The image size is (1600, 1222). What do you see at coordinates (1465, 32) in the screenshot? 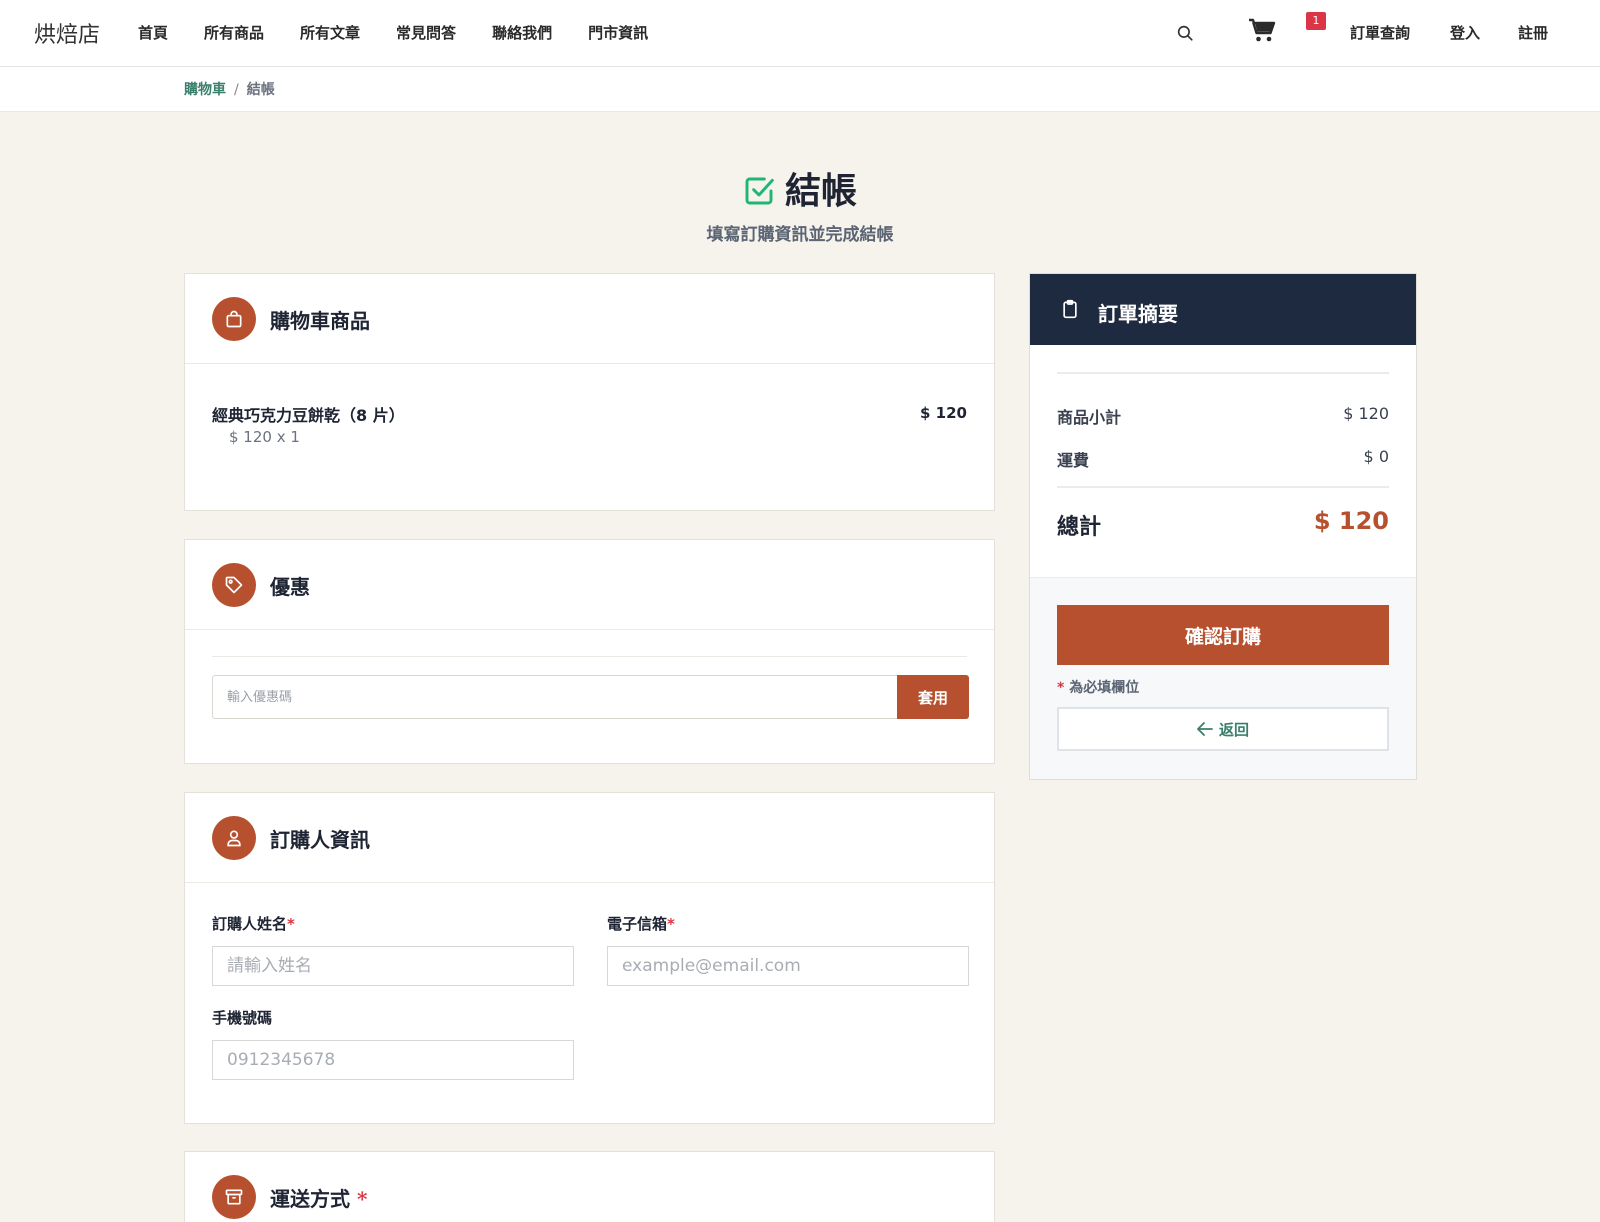
I see `nav-login: 登入` at bounding box center [1465, 32].